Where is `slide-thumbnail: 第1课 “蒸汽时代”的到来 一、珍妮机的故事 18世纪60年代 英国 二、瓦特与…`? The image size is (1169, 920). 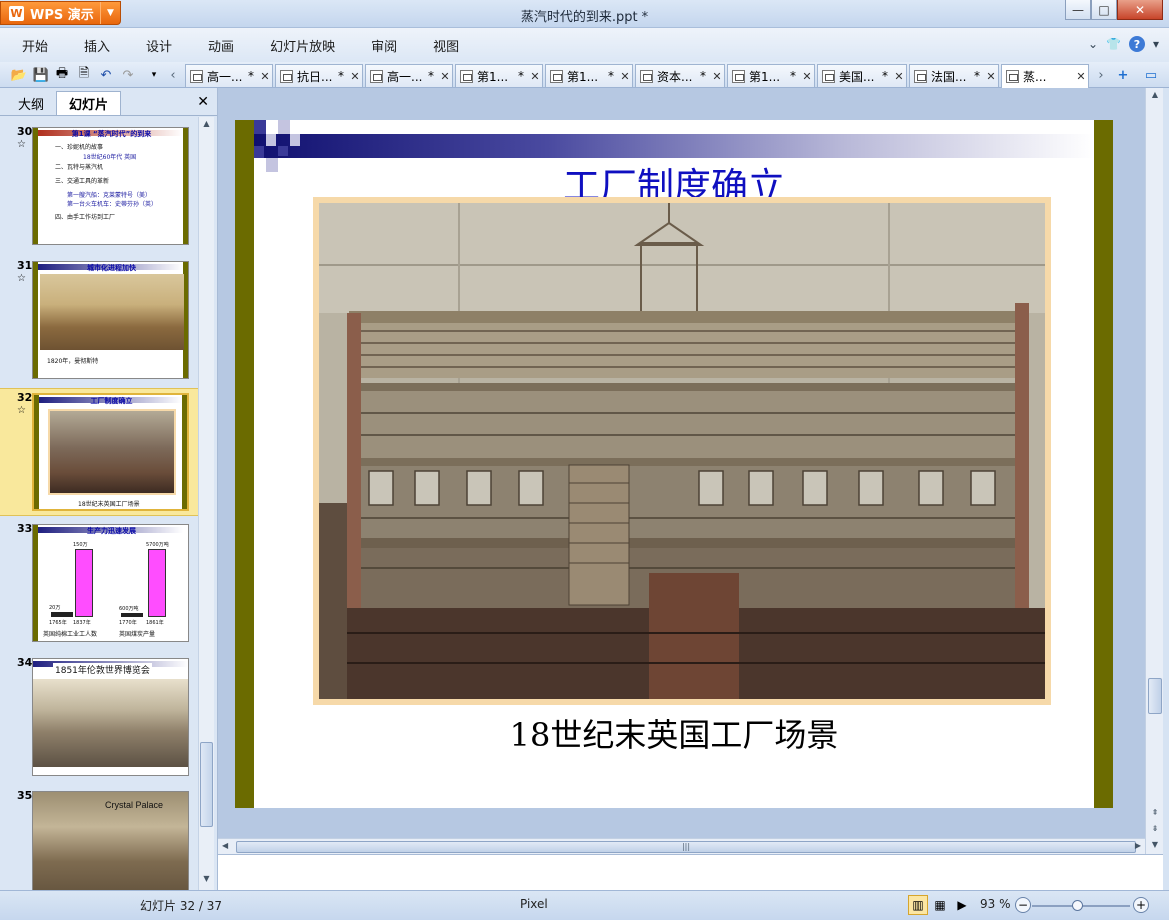 slide-thumbnail: 第1课 “蒸汽时代”的到来 一、珍妮机的故事 18世纪60年代 英国 二、瓦特与… is located at coordinates (110, 186).